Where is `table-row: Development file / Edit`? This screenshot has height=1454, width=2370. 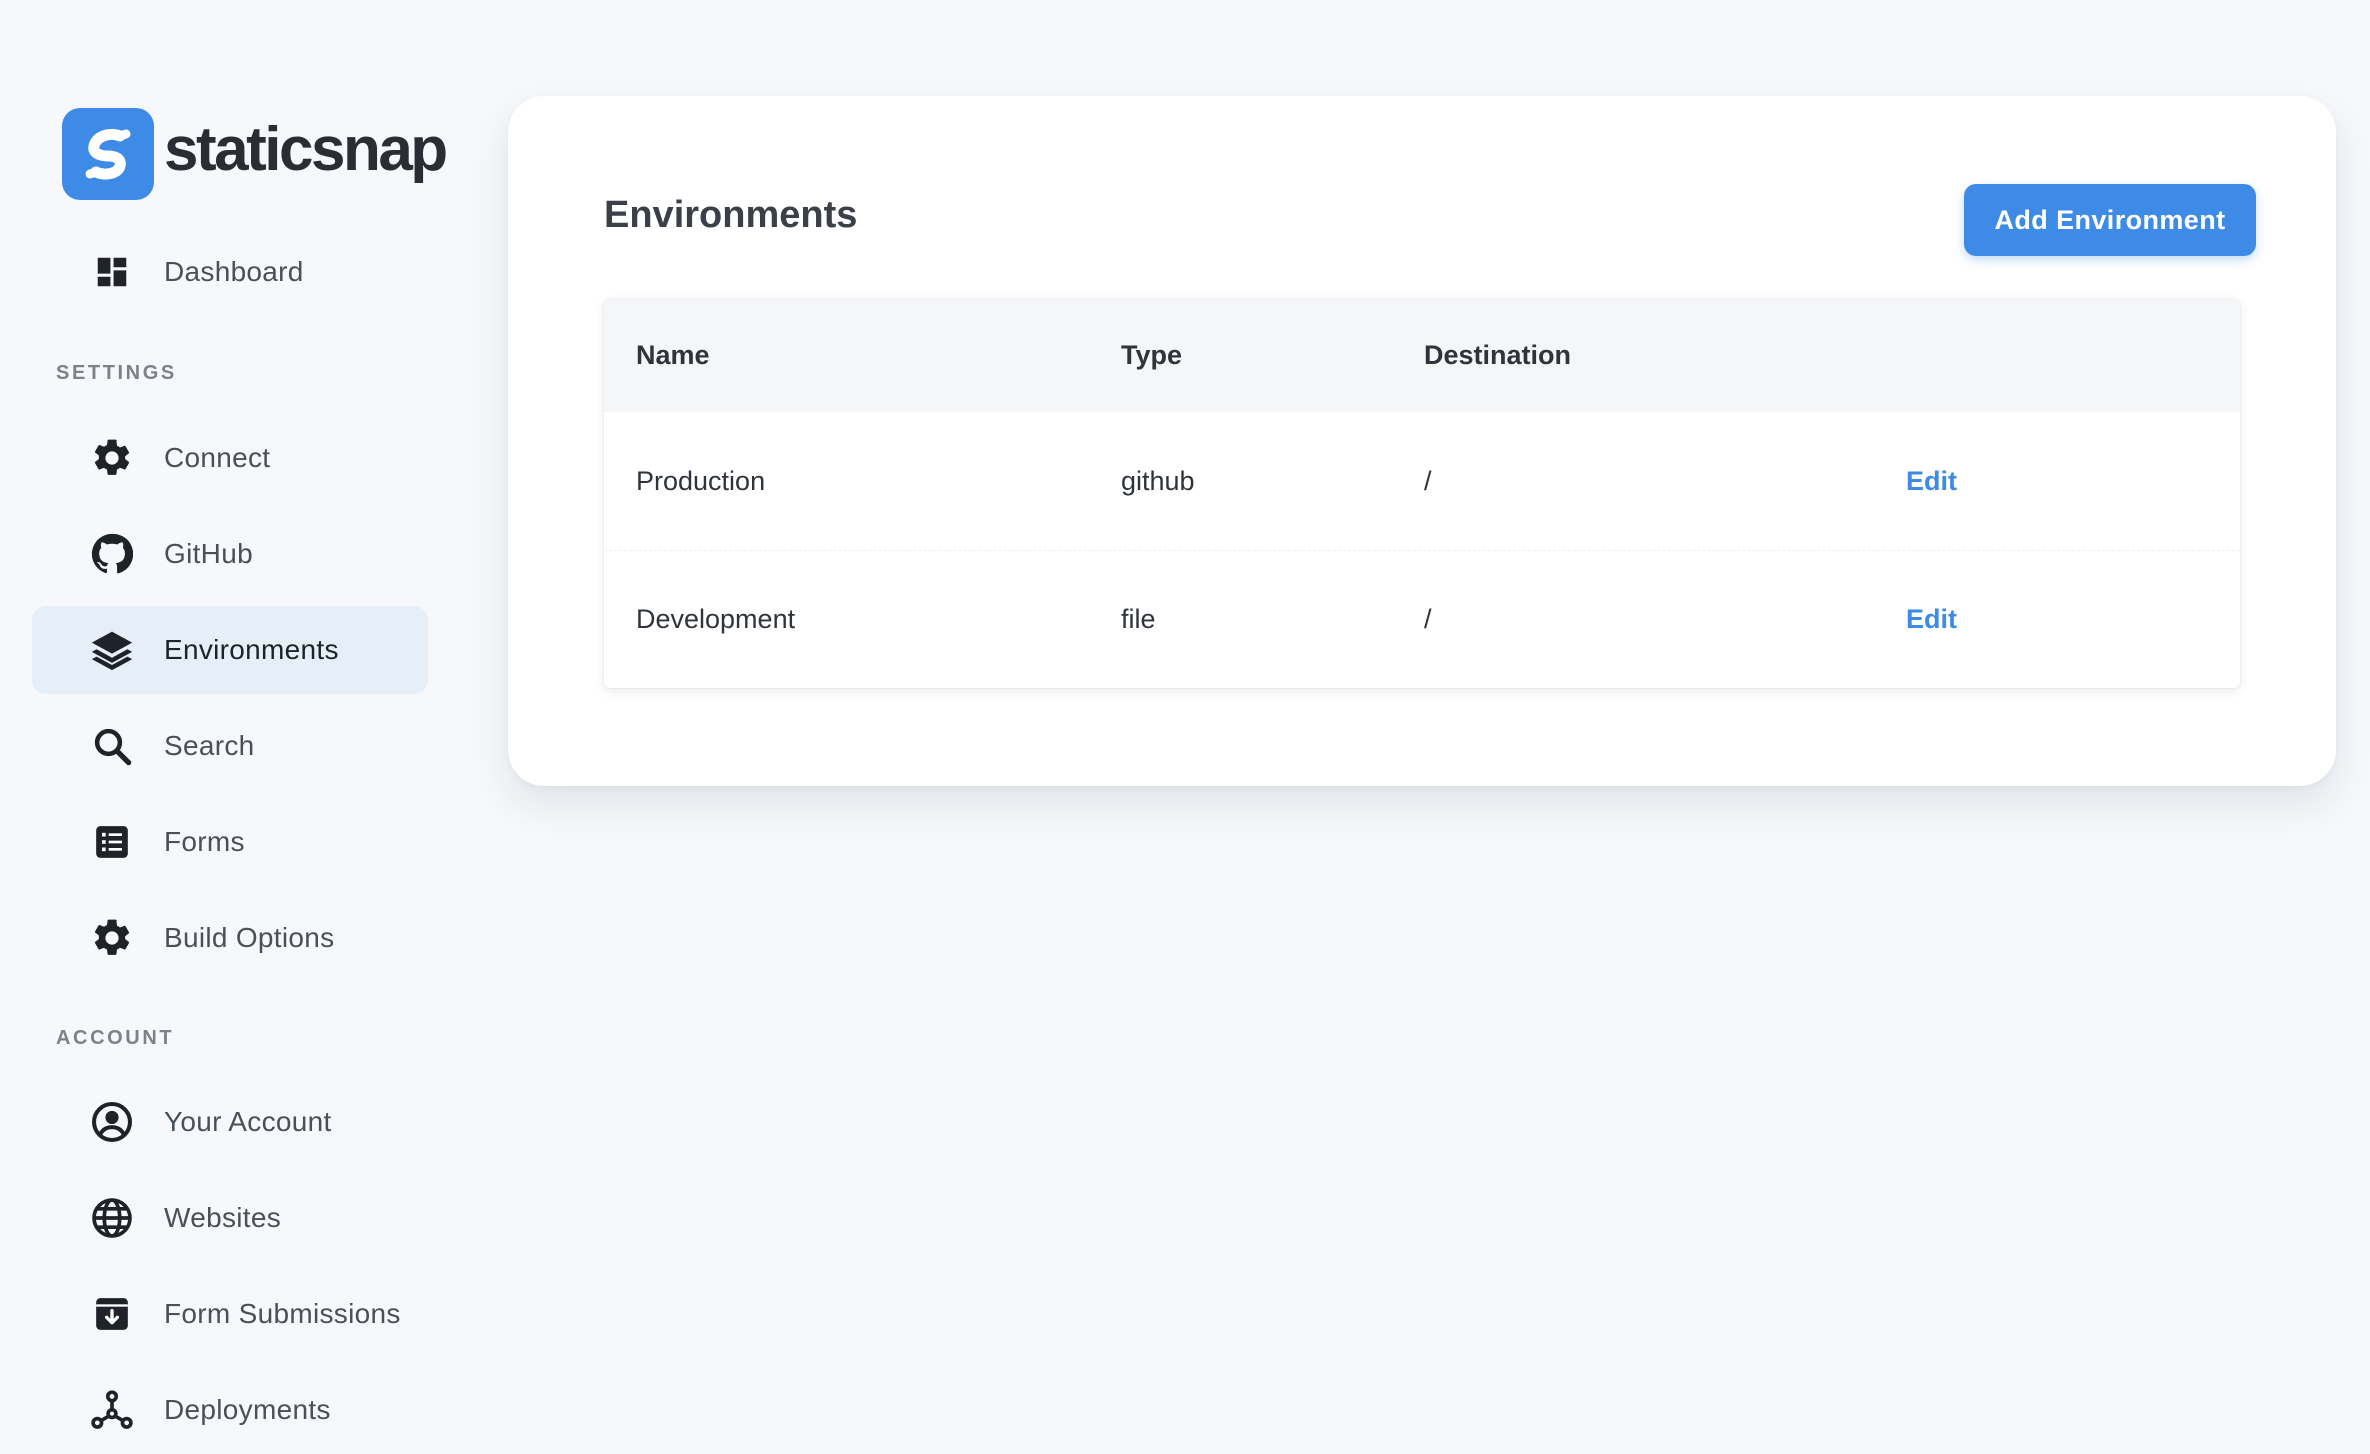
table-row: Development file / Edit is located at coordinates (1422, 619).